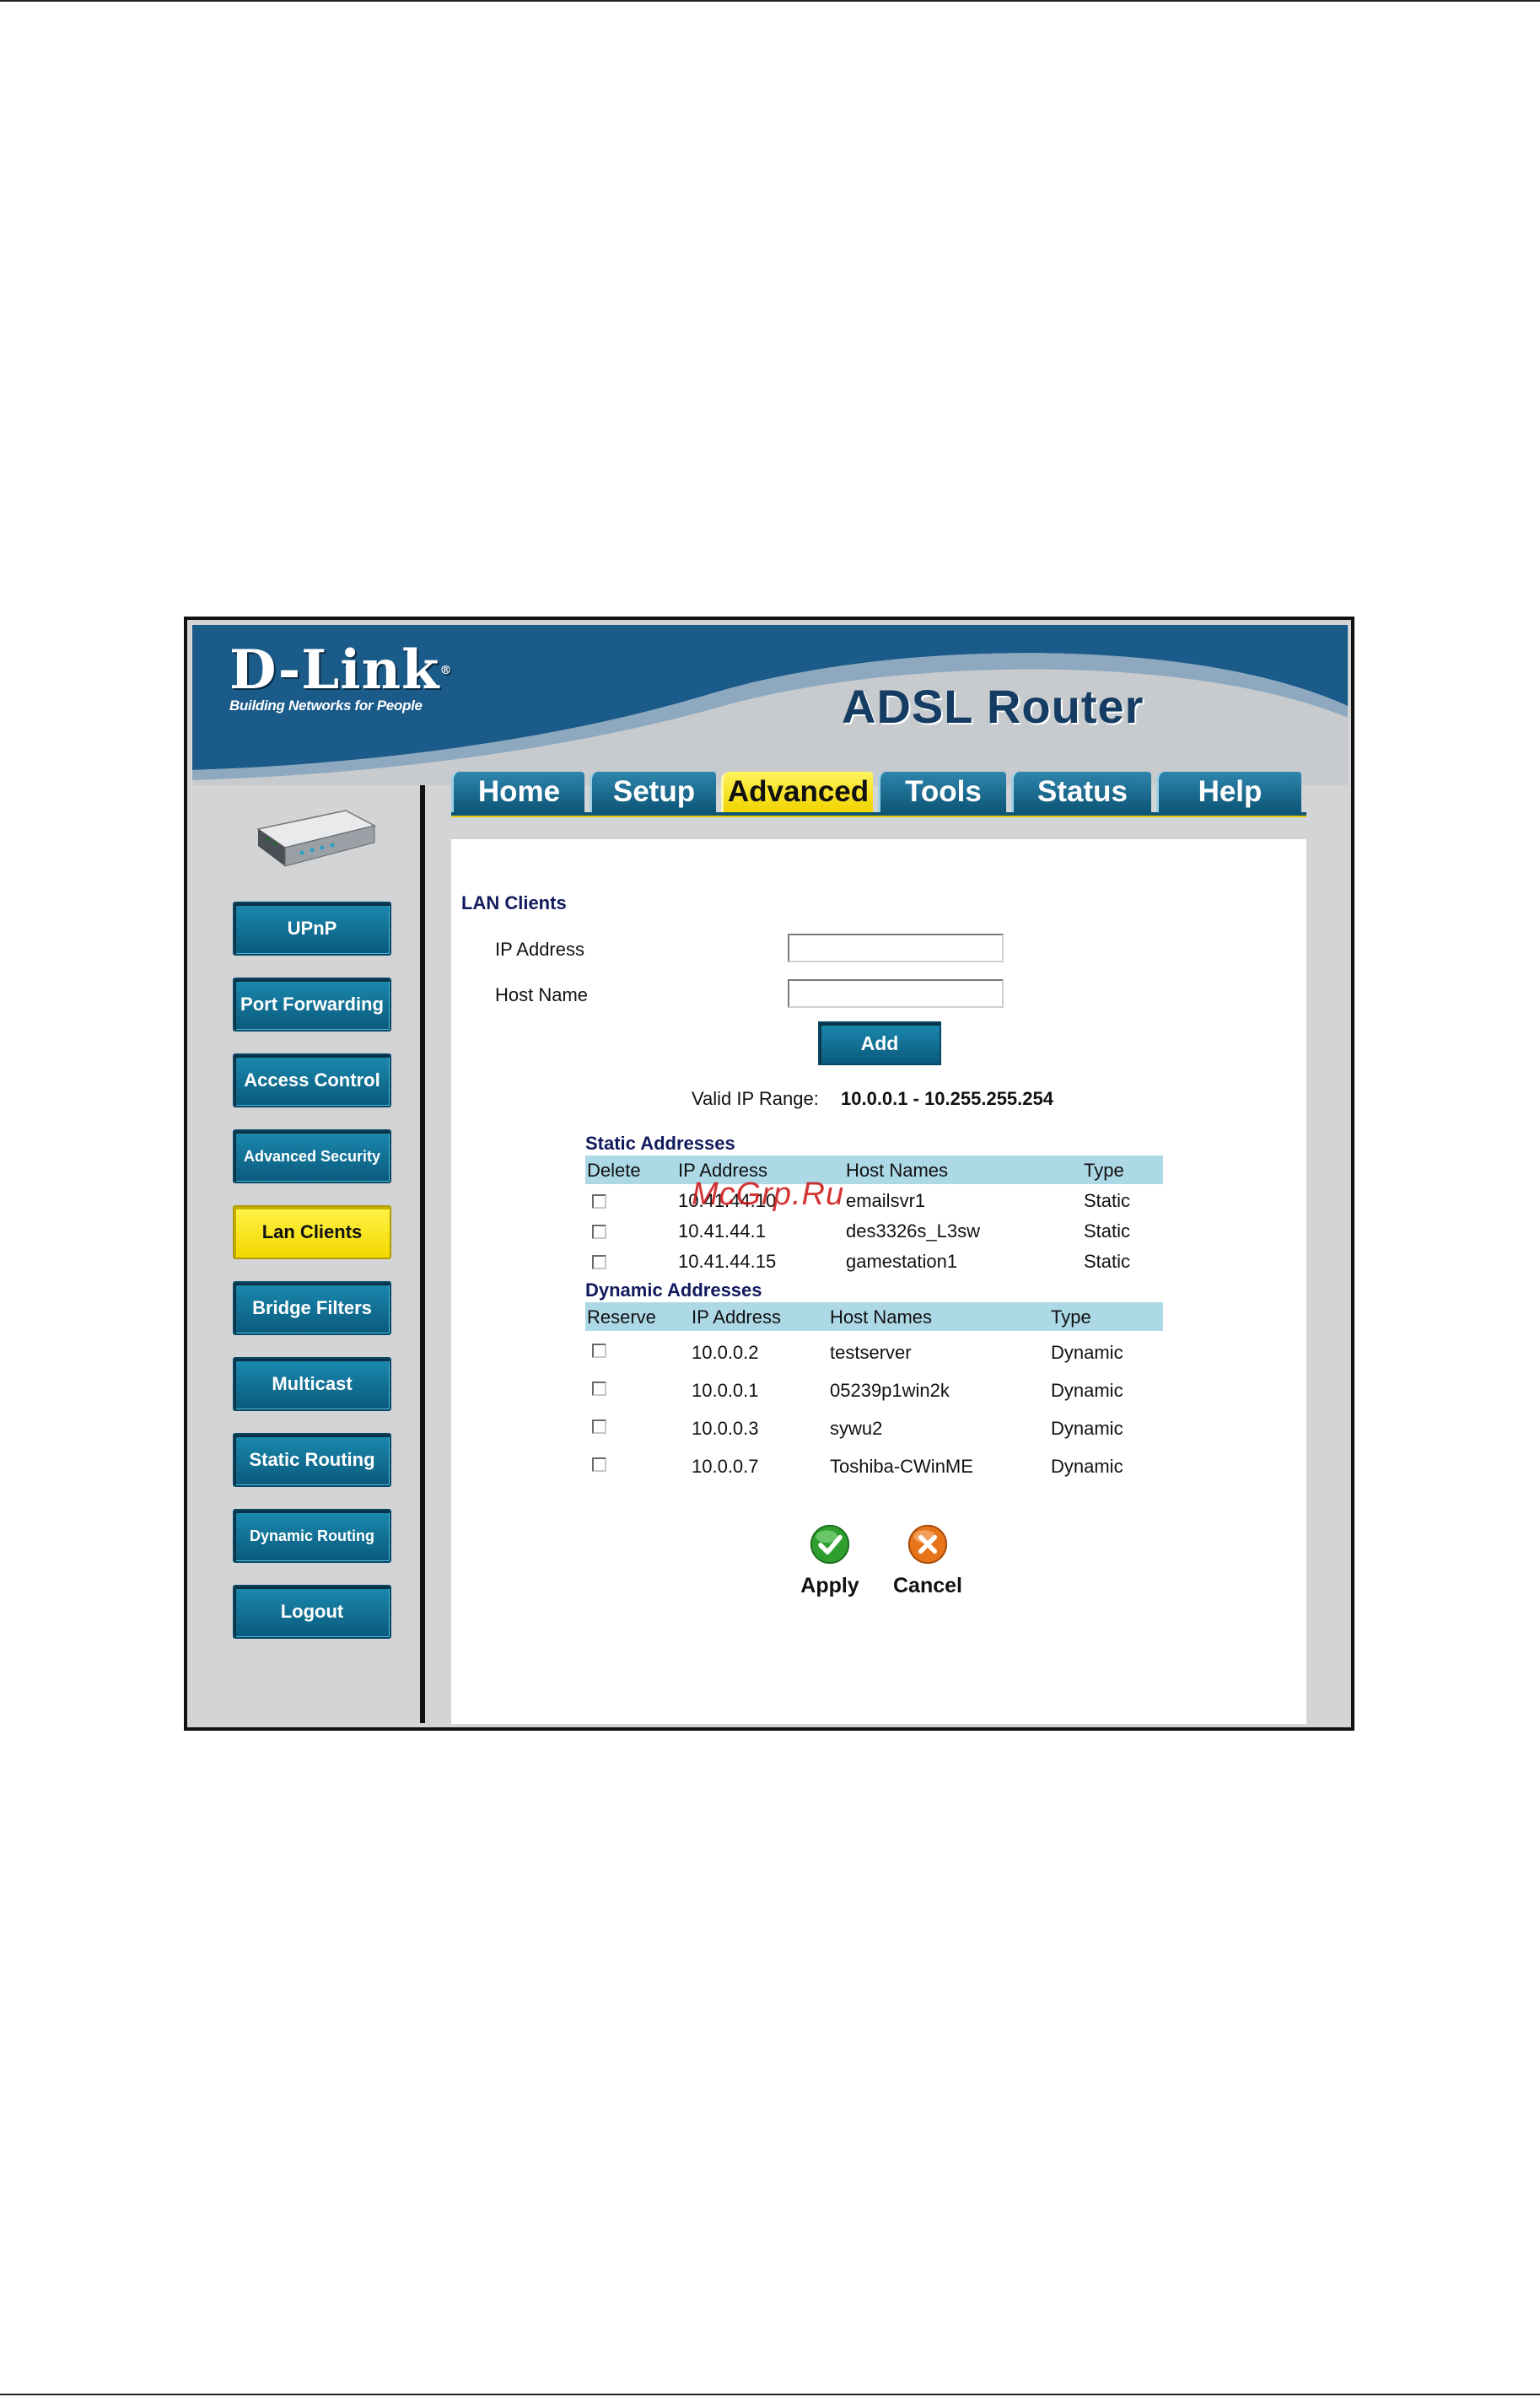 The height and width of the screenshot is (2397, 1540). Describe the element at coordinates (312, 1612) in the screenshot. I see `sidebar-item-logout: Logout` at that location.